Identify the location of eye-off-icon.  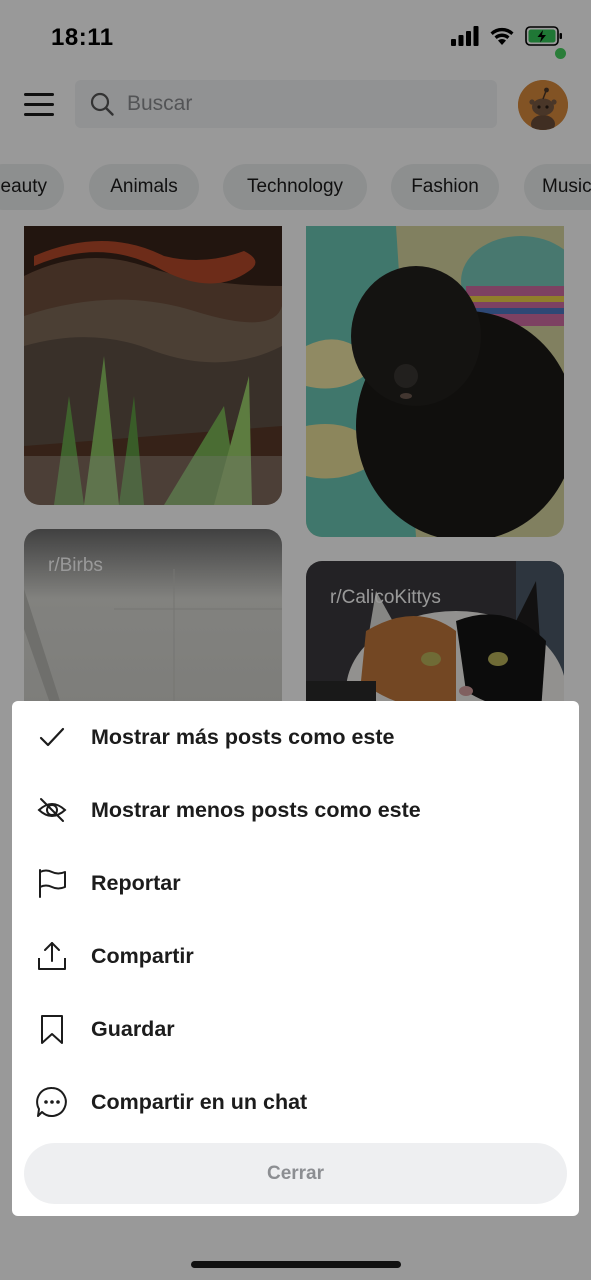
(52, 810).